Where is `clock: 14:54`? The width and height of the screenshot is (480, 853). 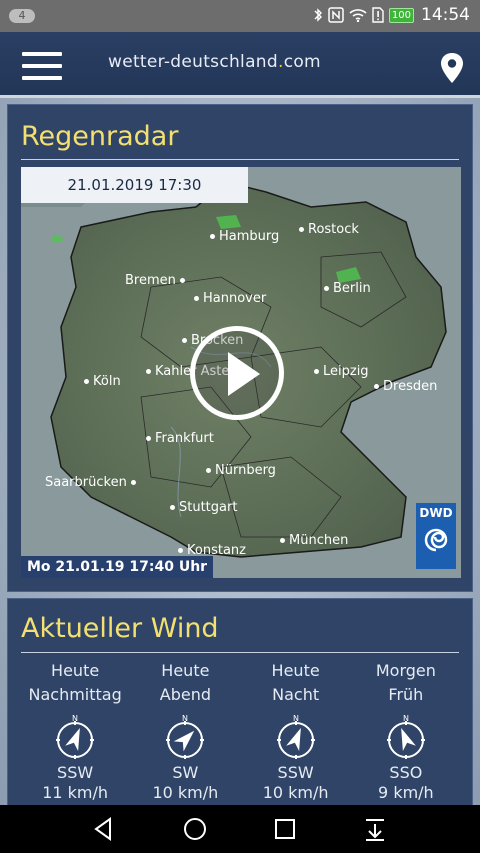 clock: 14:54 is located at coordinates (445, 15).